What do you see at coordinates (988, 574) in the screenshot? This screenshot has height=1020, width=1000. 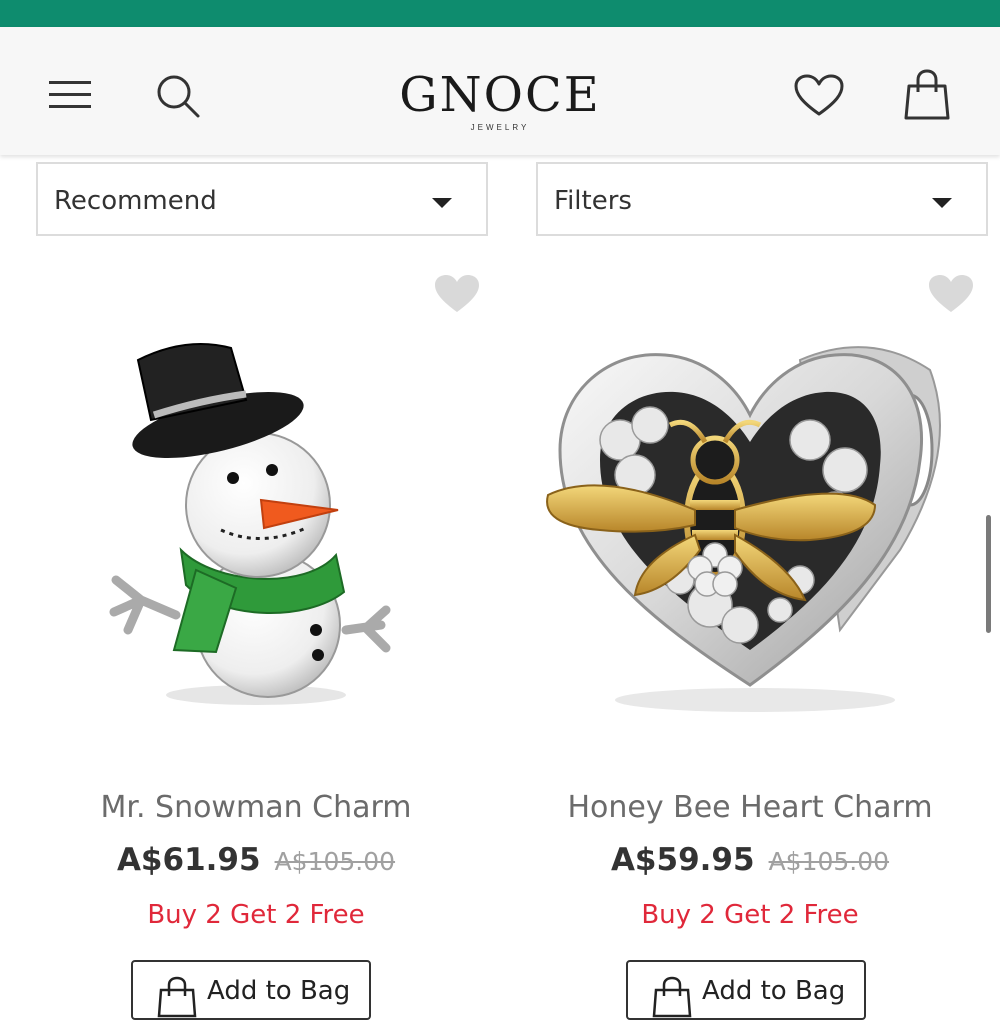 I see `scrollbar-thumb` at bounding box center [988, 574].